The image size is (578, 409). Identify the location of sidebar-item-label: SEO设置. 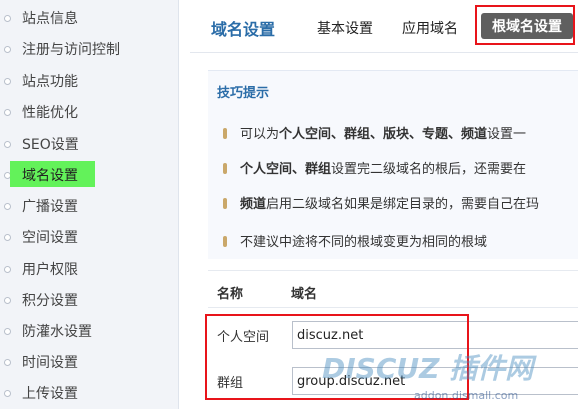
(50, 144).